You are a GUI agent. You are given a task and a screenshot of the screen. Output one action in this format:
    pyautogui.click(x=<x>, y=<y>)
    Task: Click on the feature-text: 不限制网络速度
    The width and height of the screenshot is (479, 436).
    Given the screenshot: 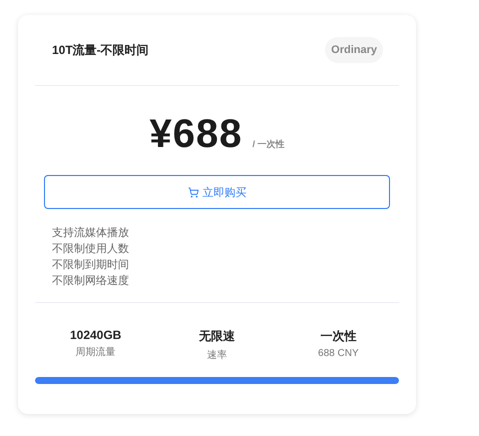 What is the action you would take?
    pyautogui.click(x=91, y=281)
    